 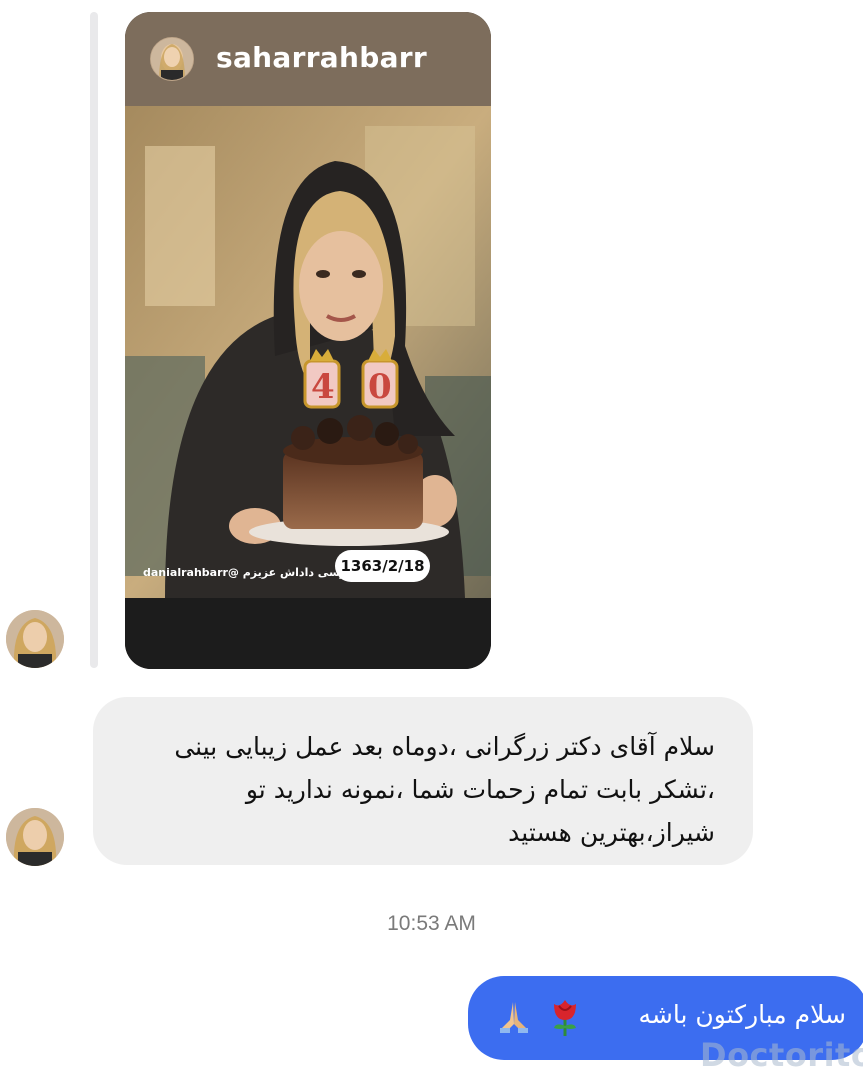 I want to click on story-username: saharrahbarr, so click(x=321, y=57).